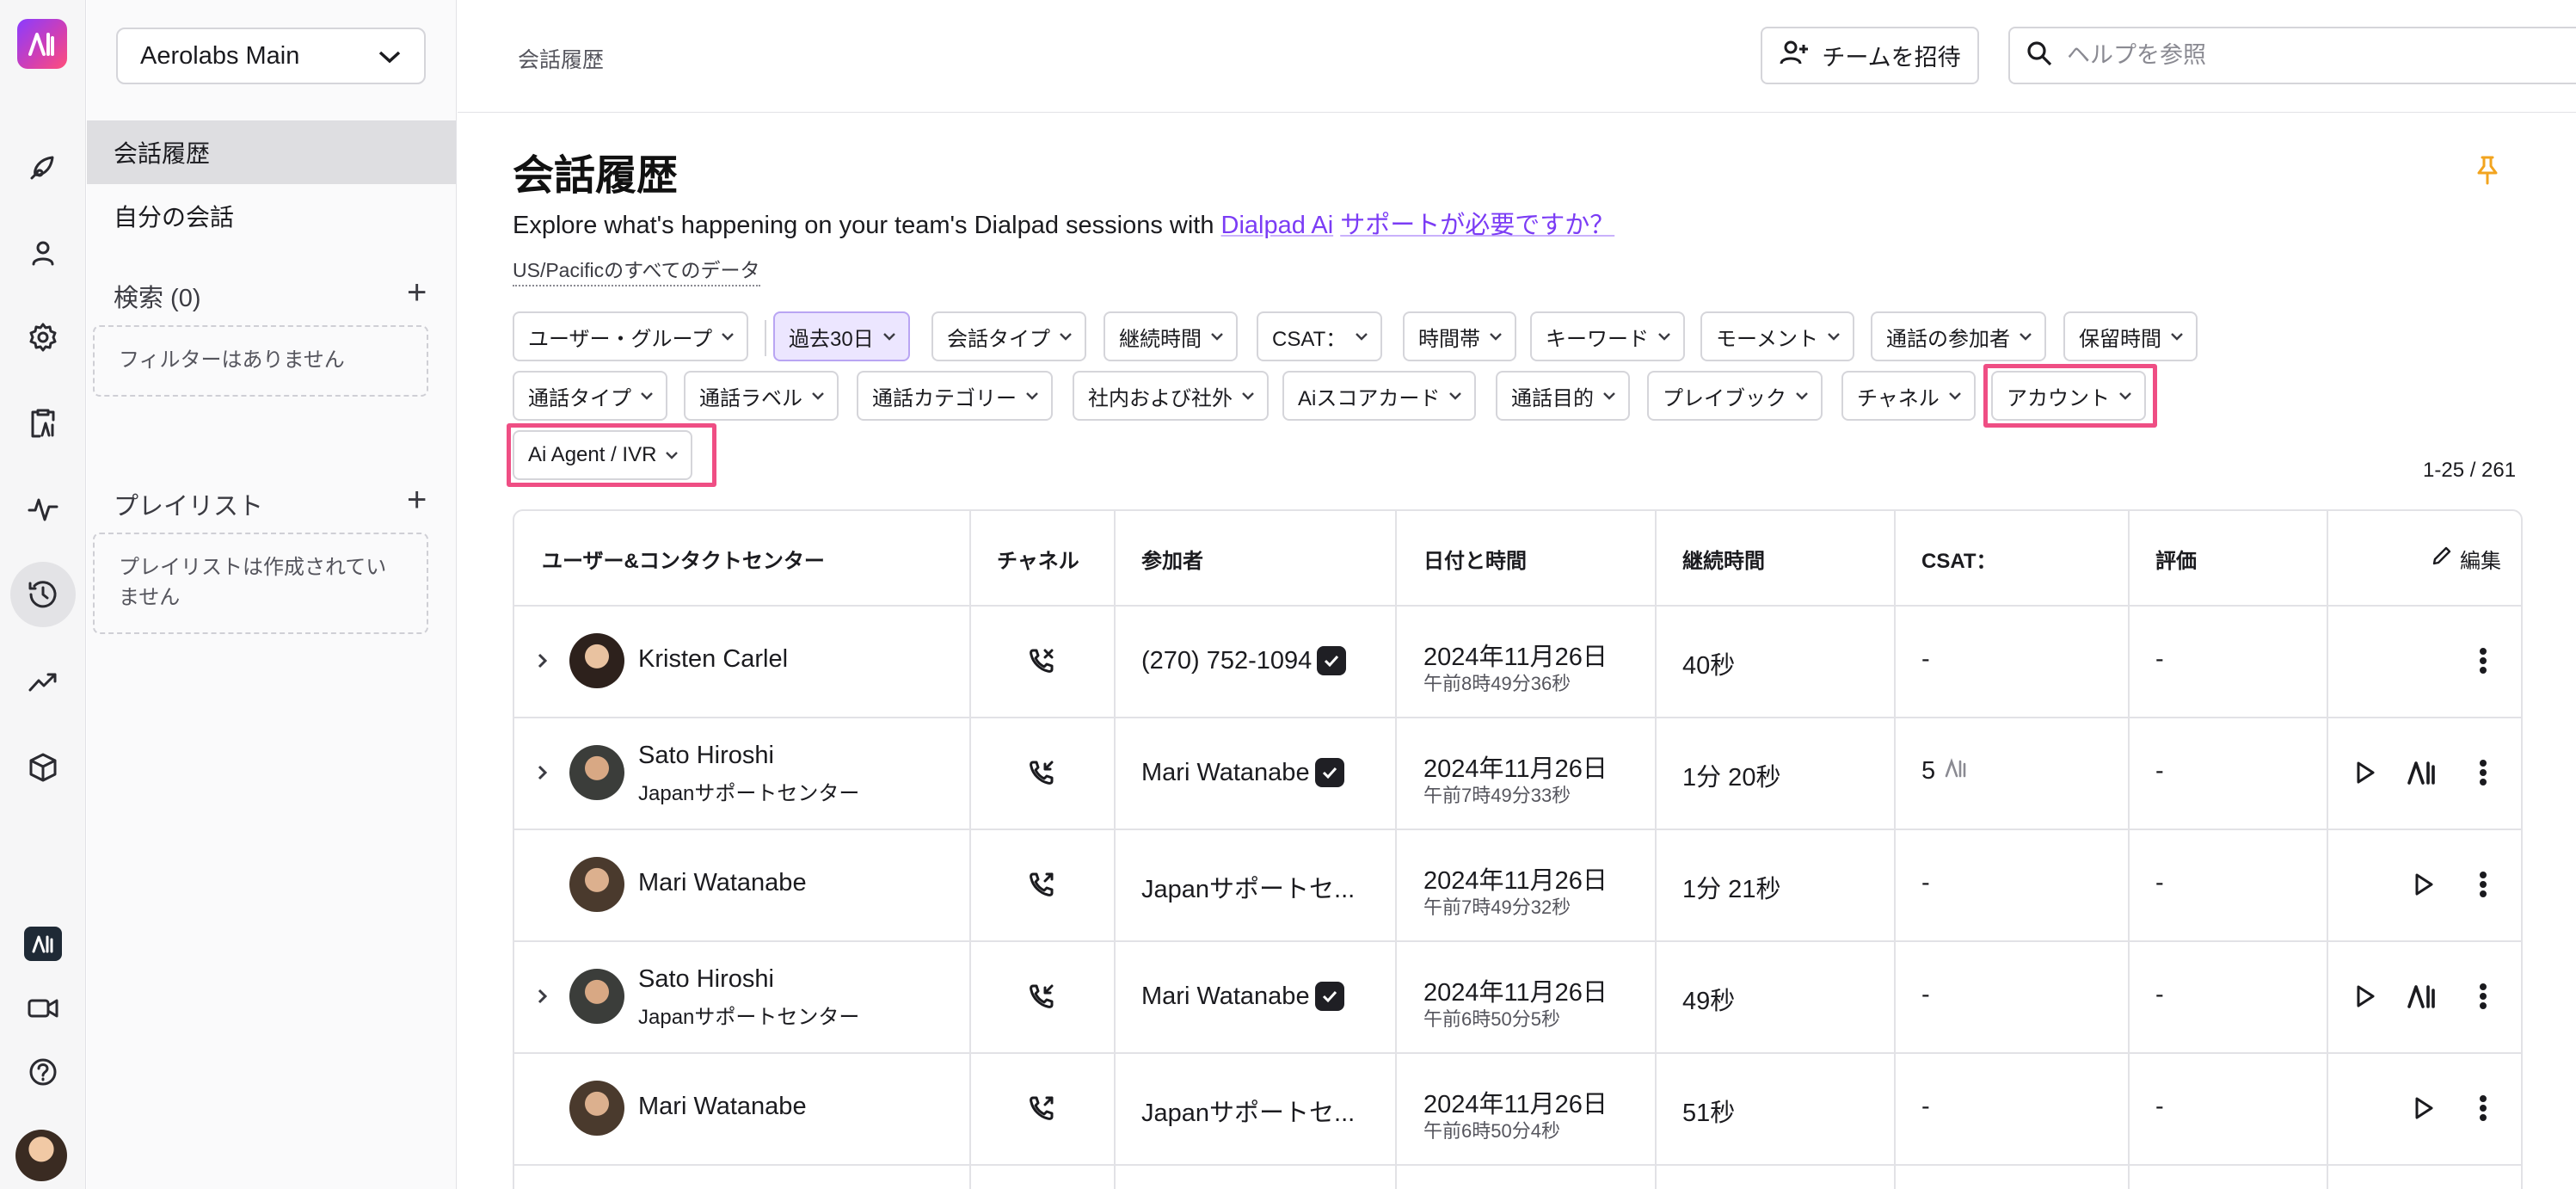 This screenshot has height=1189, width=2576. Describe the element at coordinates (1944, 771) in the screenshot. I see `csat-value: 5` at that location.